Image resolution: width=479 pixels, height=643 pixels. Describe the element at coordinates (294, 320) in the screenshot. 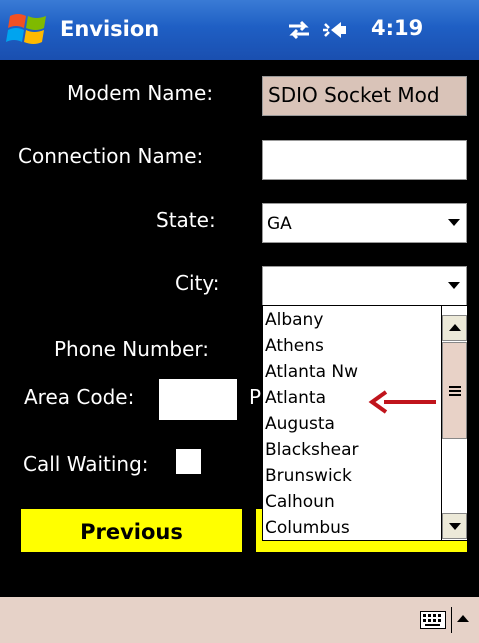

I see `city-option-albany: Albany` at that location.